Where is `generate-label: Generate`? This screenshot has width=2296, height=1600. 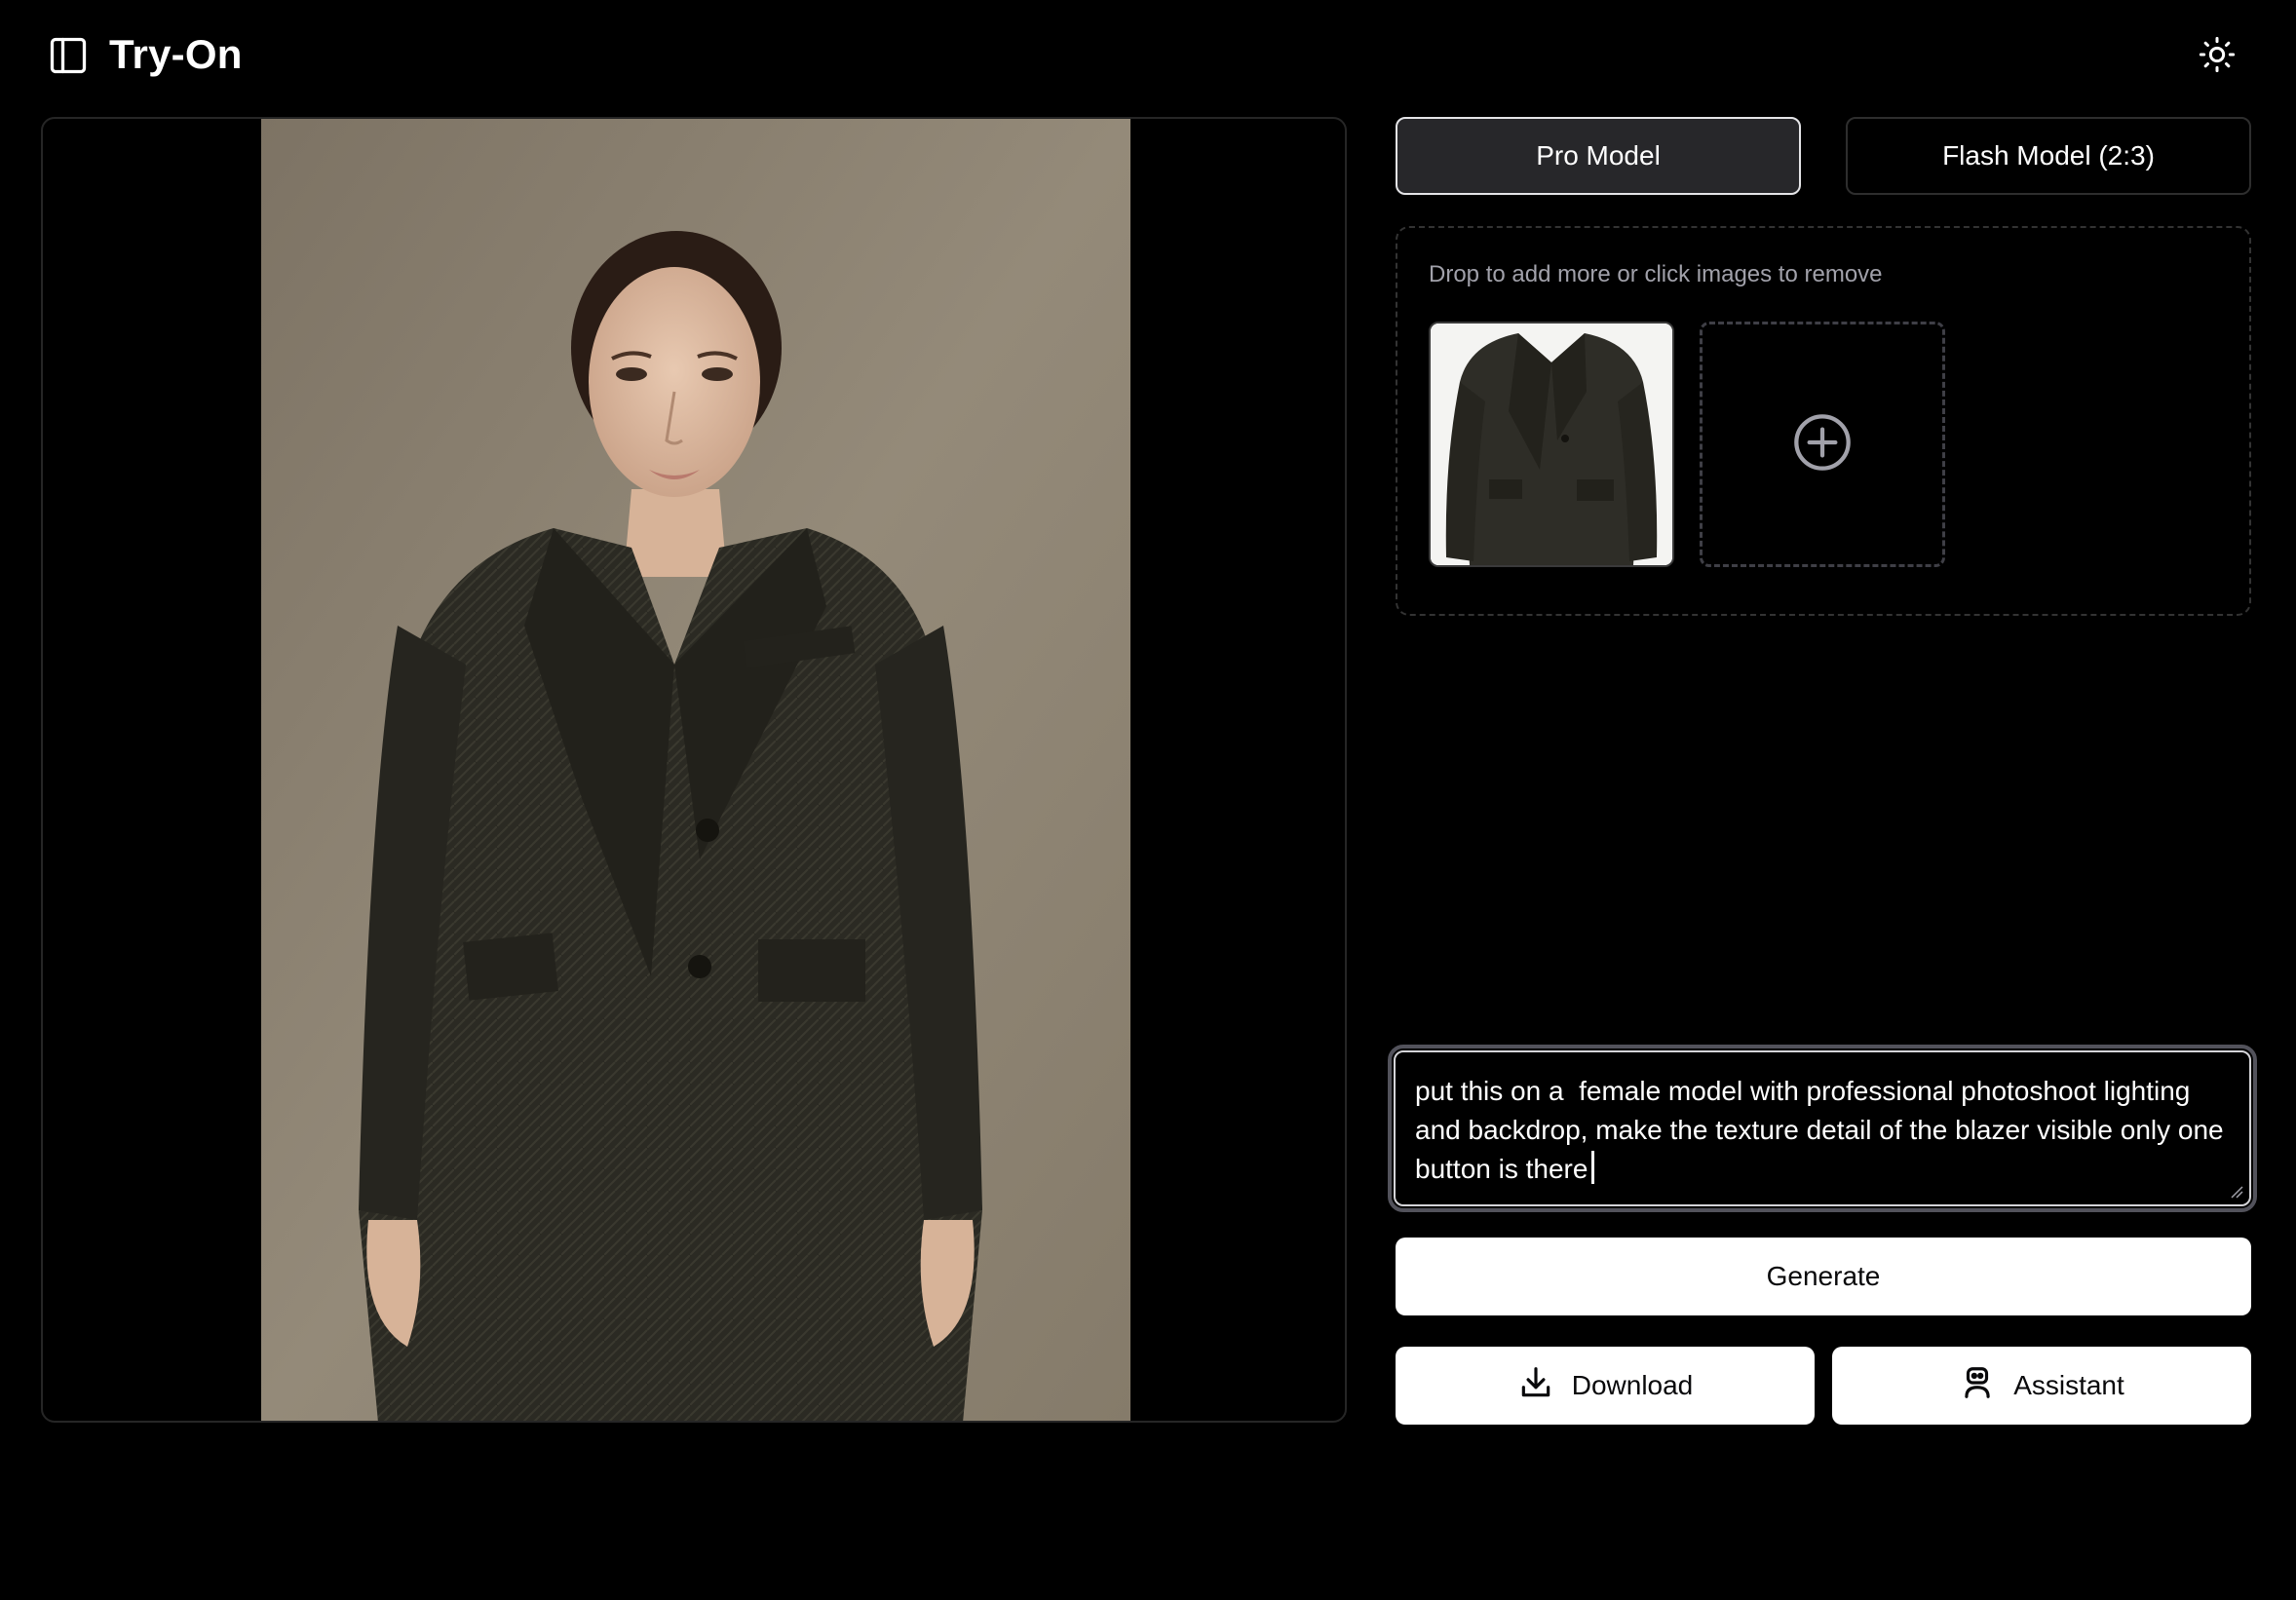
generate-label: Generate is located at coordinates (1823, 1276).